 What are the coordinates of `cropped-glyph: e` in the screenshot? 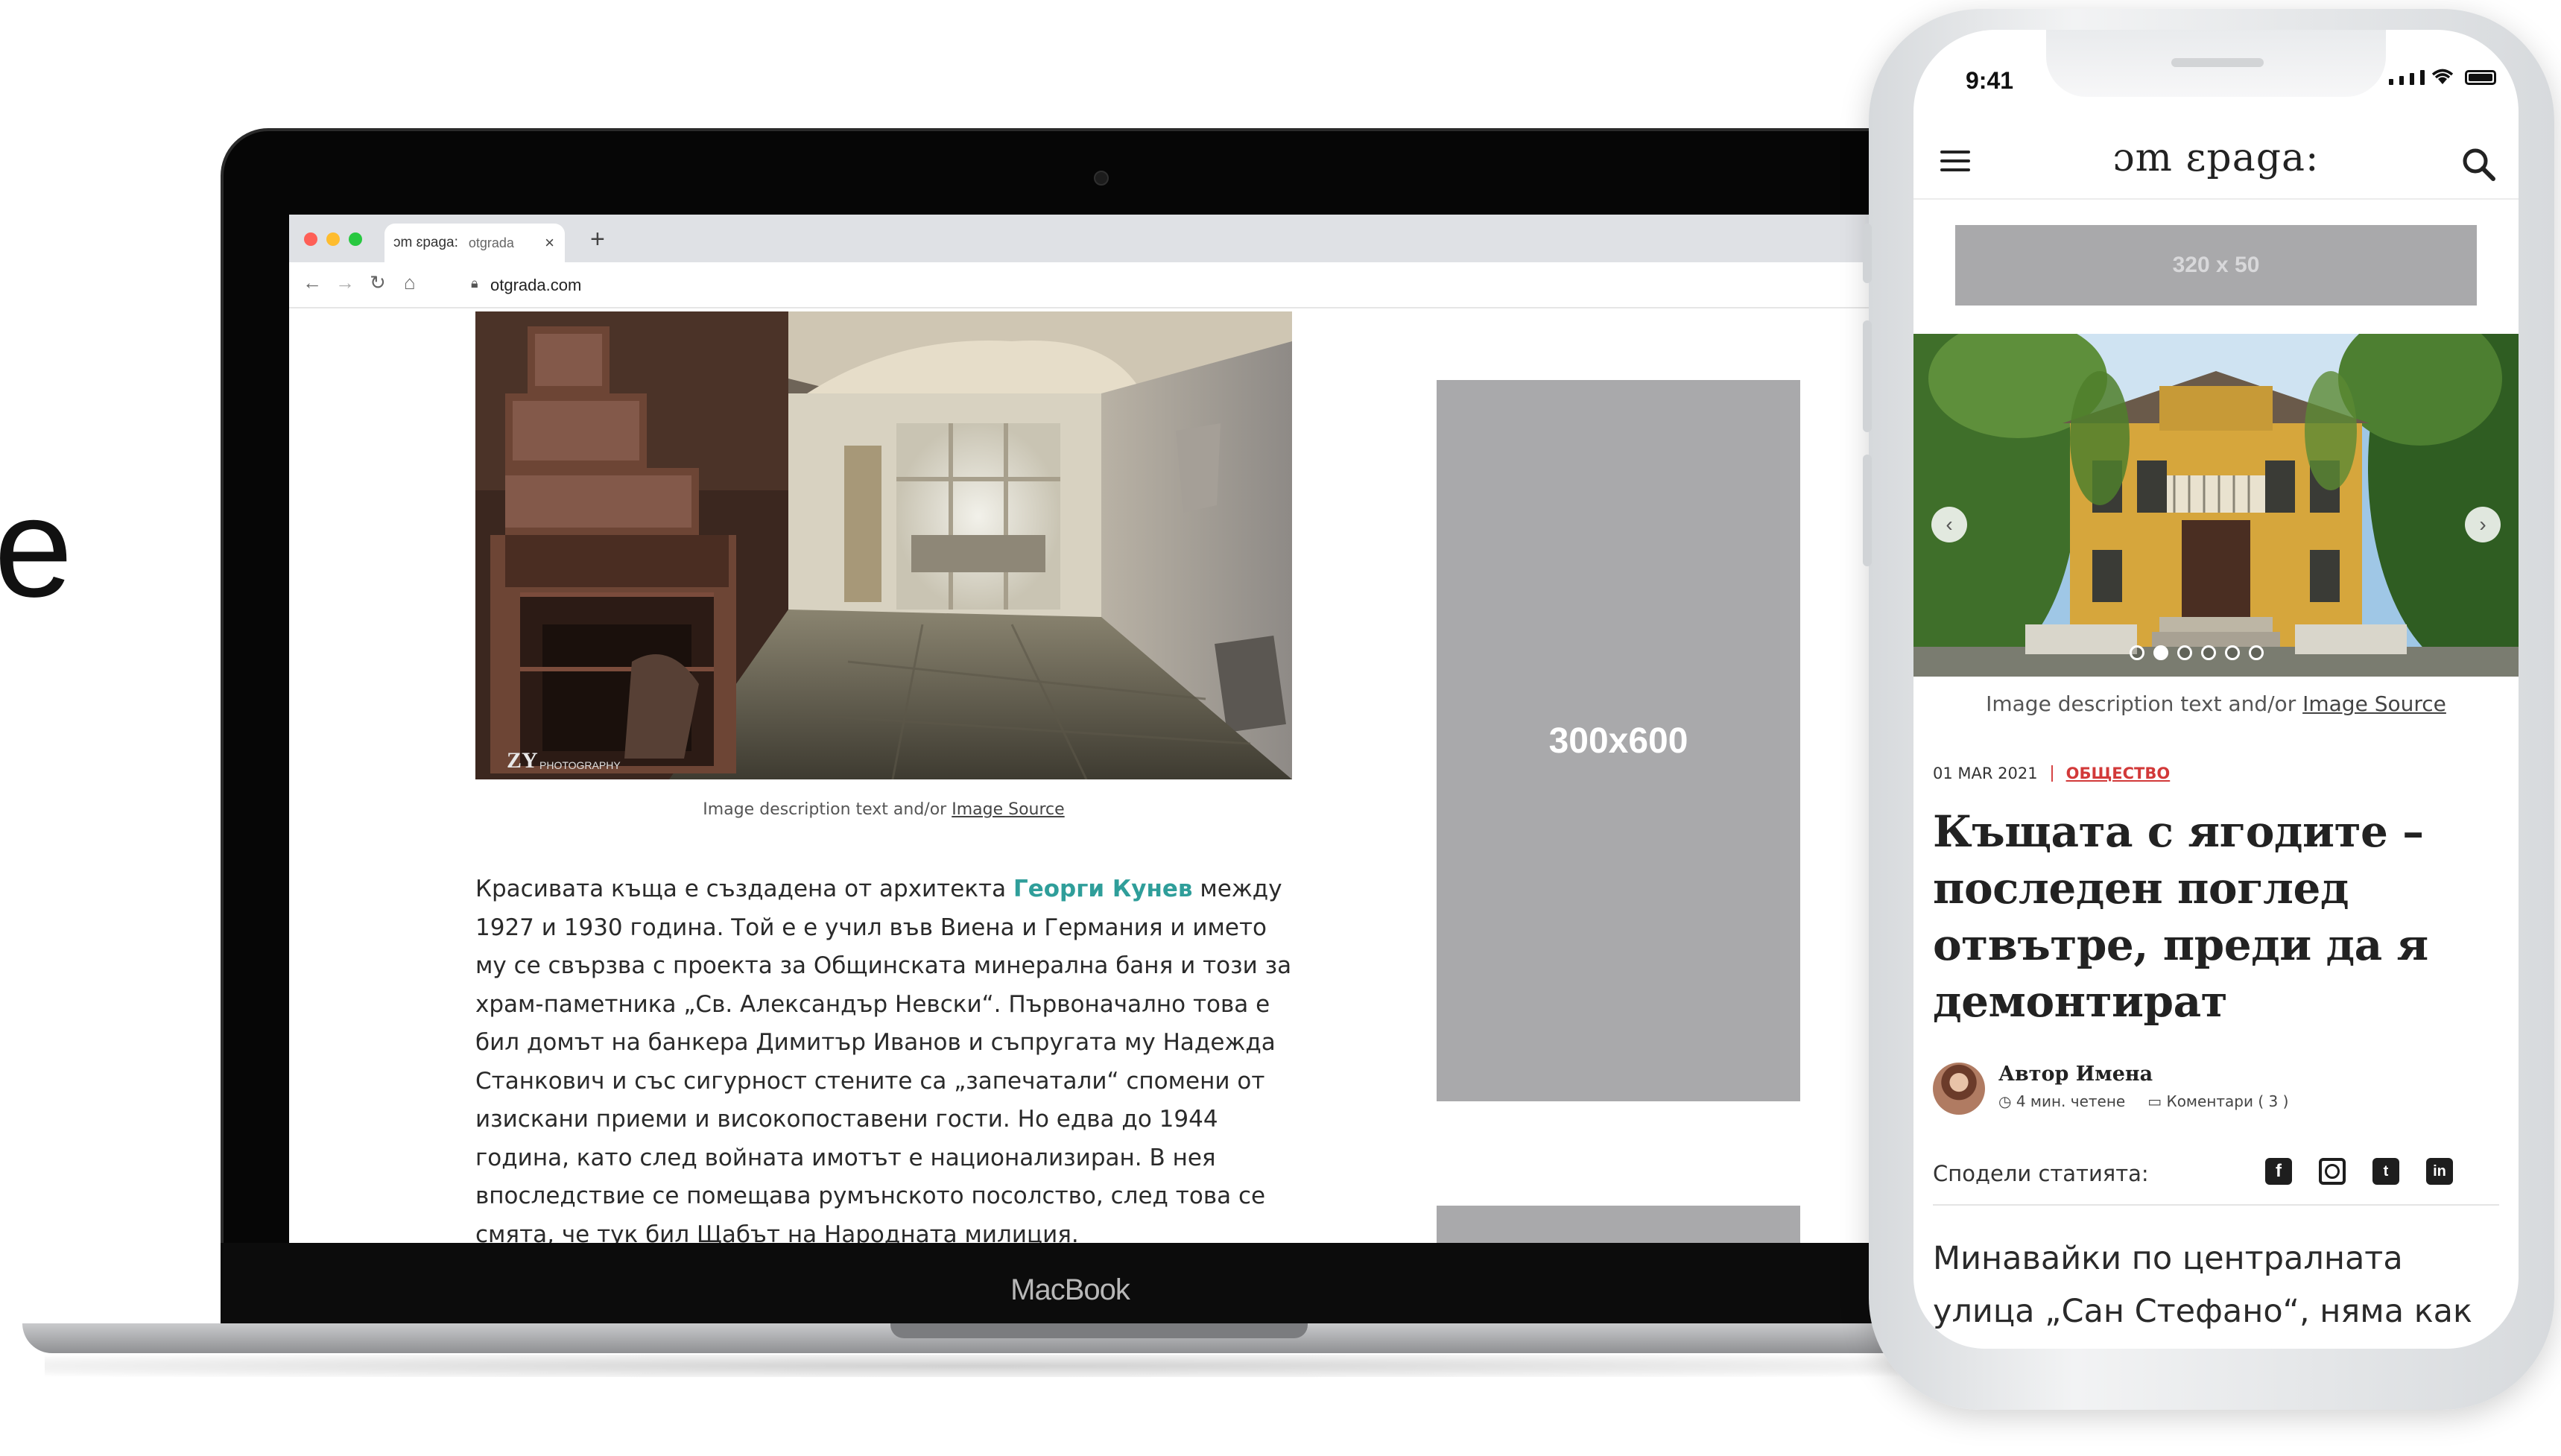 It's located at (36, 548).